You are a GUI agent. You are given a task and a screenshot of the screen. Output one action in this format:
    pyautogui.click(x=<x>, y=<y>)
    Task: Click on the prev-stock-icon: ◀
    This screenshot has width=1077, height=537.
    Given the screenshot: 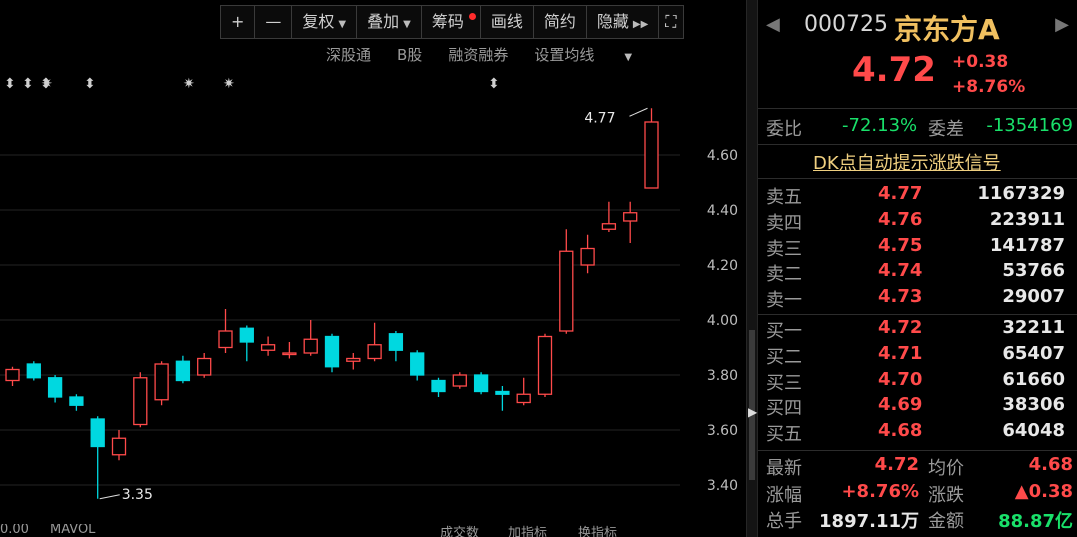 What is the action you would take?
    pyautogui.click(x=773, y=24)
    